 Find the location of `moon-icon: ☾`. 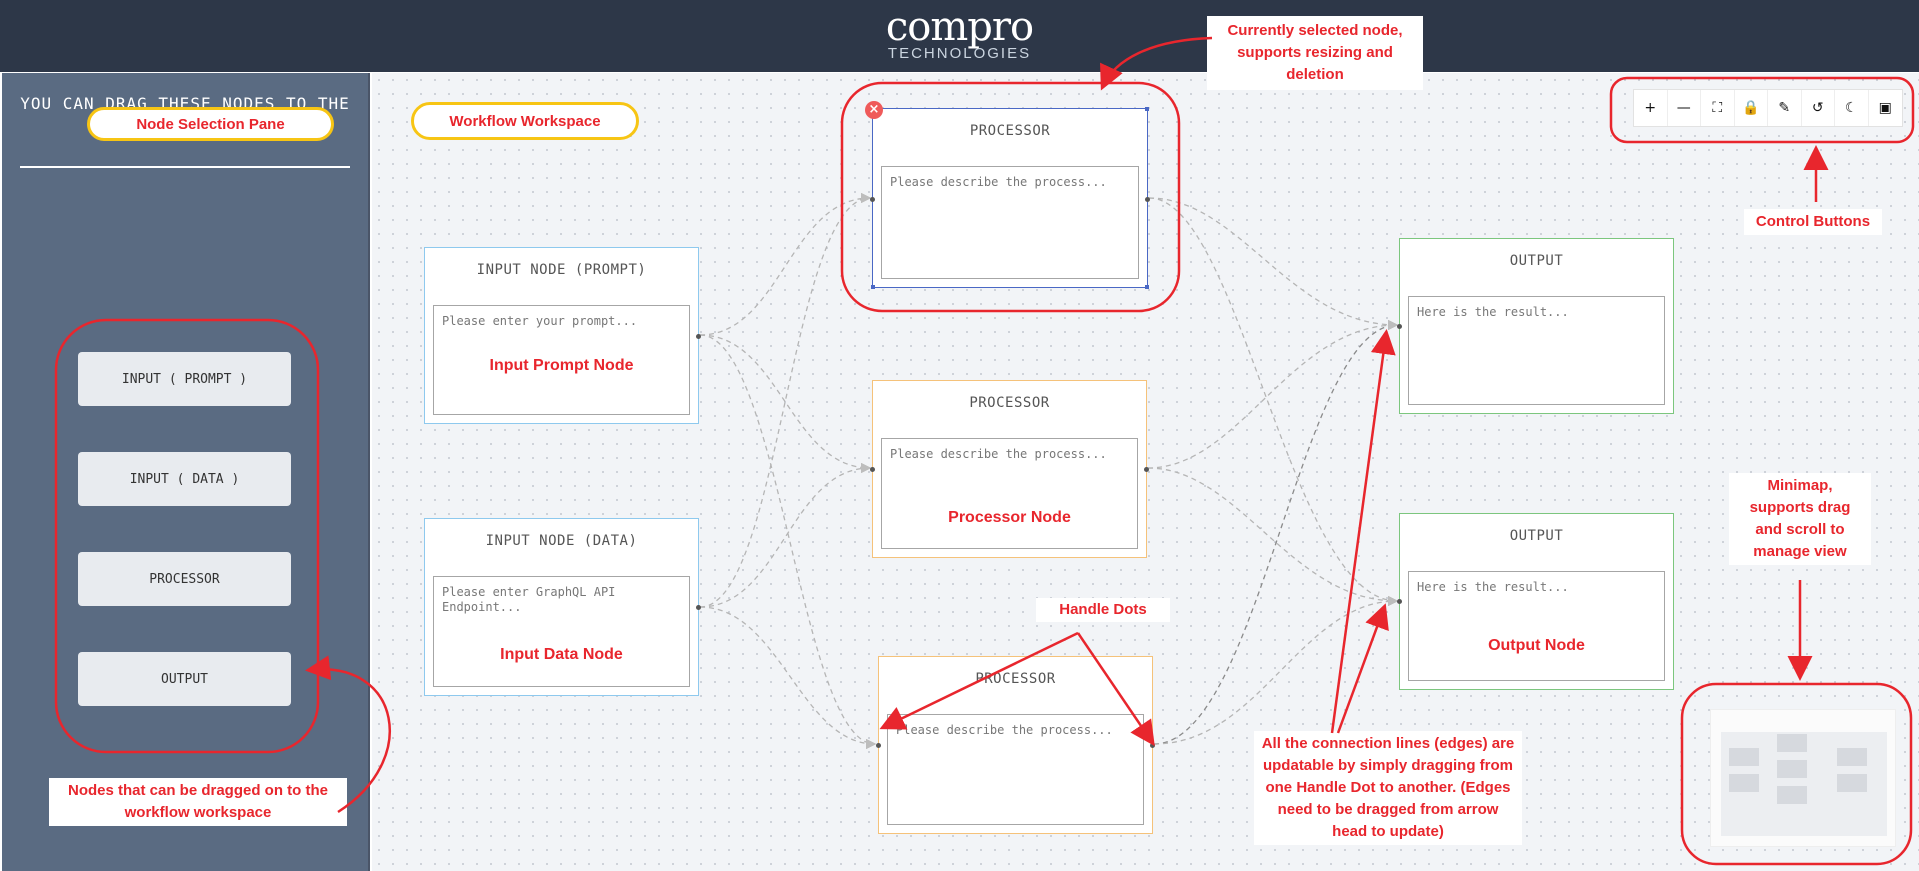

moon-icon: ☾ is located at coordinates (1851, 108).